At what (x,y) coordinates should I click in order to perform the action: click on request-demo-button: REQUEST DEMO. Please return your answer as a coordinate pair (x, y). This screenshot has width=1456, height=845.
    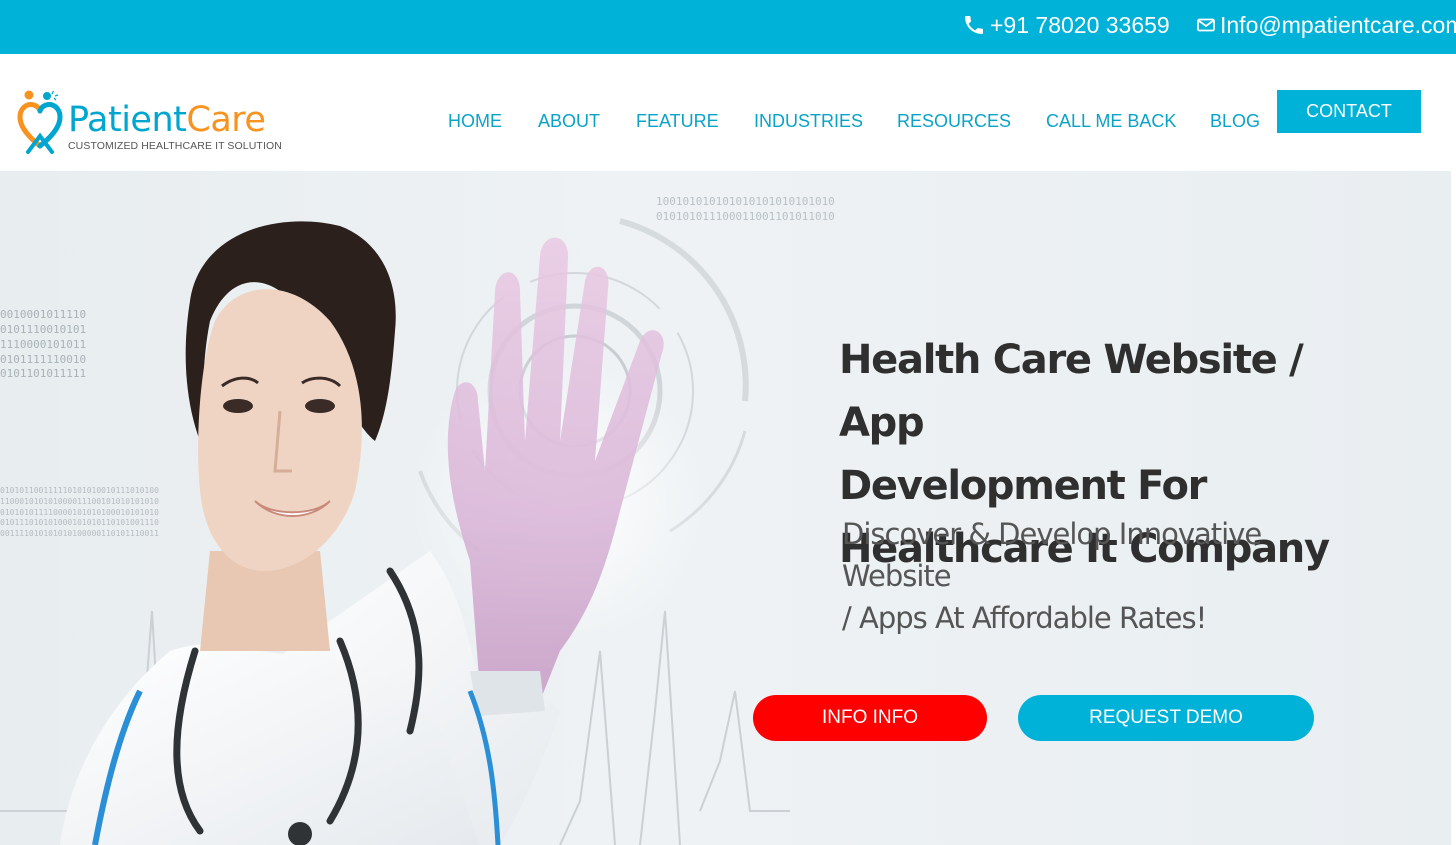
    Looking at the image, I should click on (1166, 718).